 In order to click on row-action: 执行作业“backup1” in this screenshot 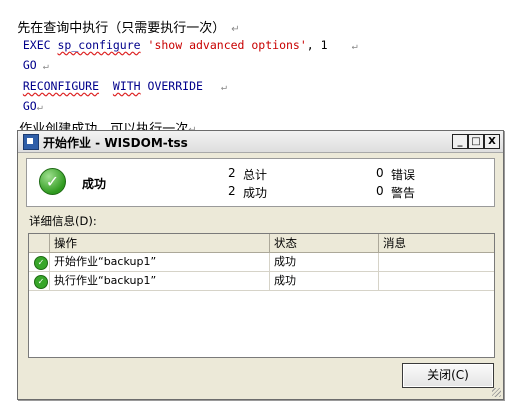, I will do `click(160, 281)`.